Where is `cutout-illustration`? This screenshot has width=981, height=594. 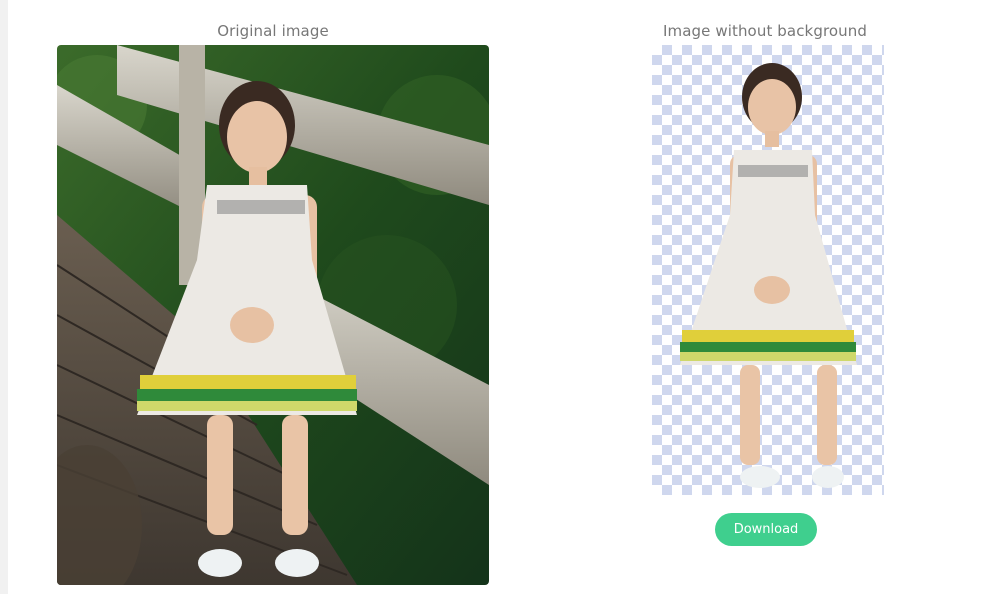 cutout-illustration is located at coordinates (768, 275).